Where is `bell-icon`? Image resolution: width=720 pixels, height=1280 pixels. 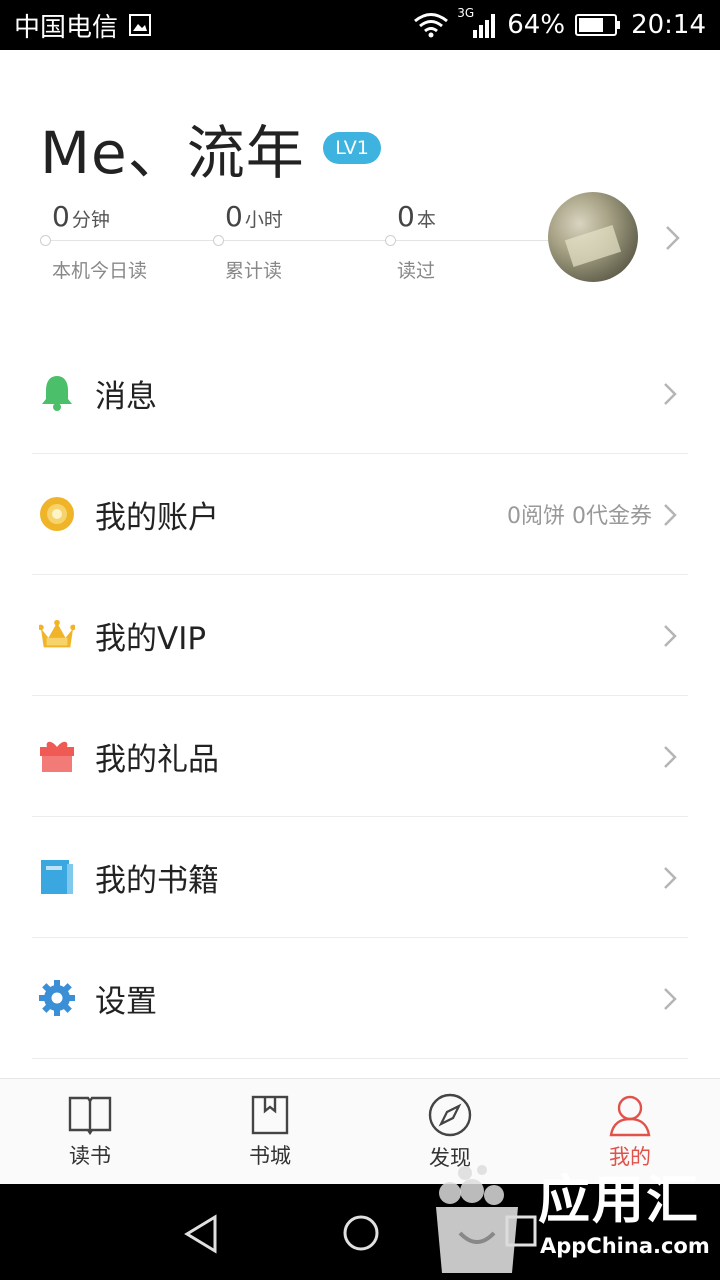
bell-icon is located at coordinates (57, 393).